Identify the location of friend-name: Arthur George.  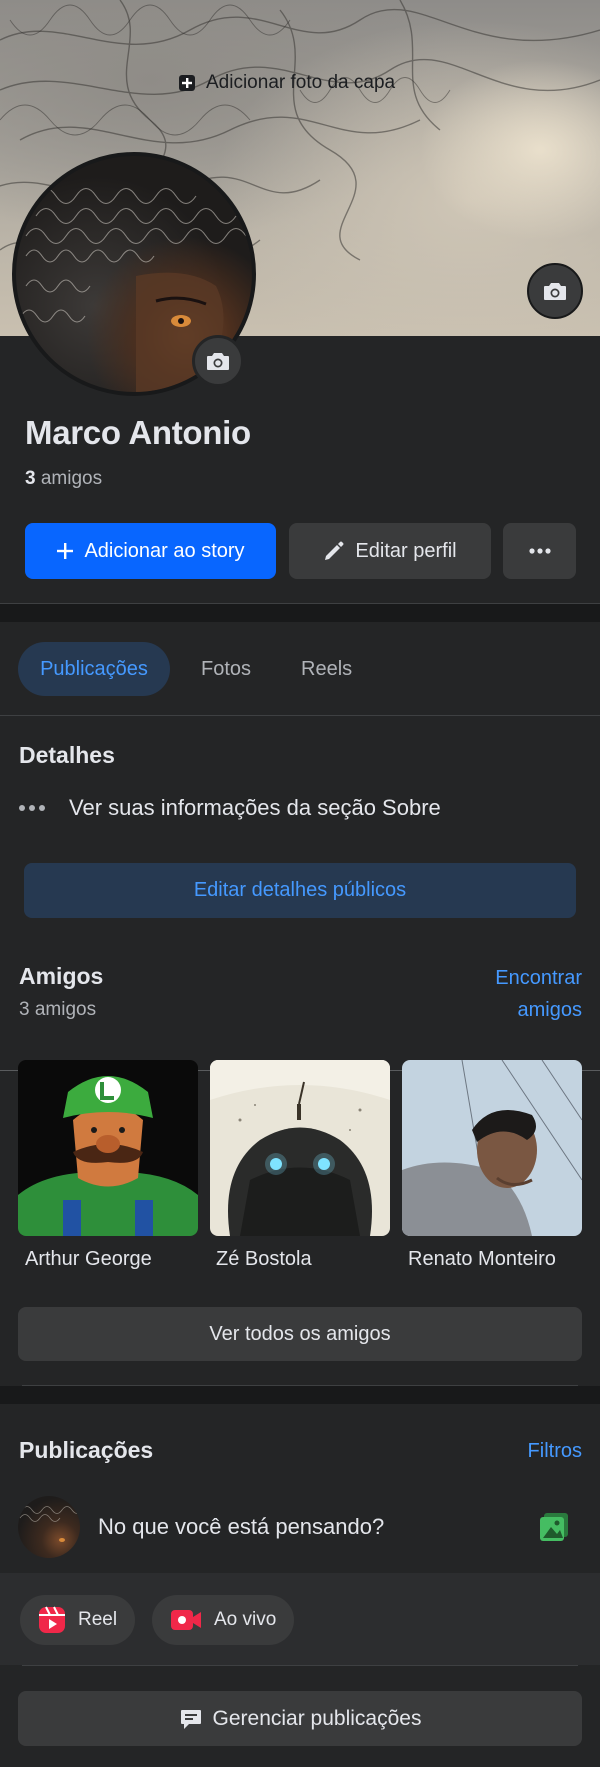
(88, 1259).